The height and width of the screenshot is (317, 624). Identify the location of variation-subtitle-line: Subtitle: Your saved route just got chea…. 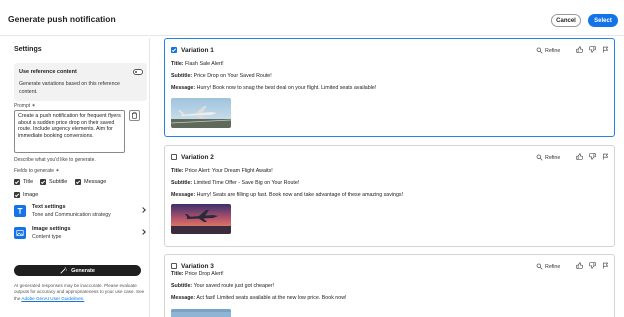
(222, 286).